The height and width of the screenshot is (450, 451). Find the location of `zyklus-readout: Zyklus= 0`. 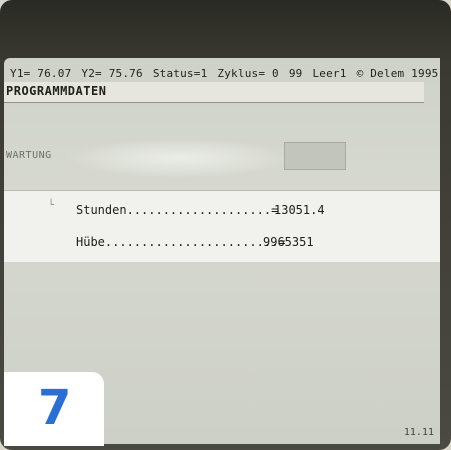

zyklus-readout: Zyklus= 0 is located at coordinates (248, 73).